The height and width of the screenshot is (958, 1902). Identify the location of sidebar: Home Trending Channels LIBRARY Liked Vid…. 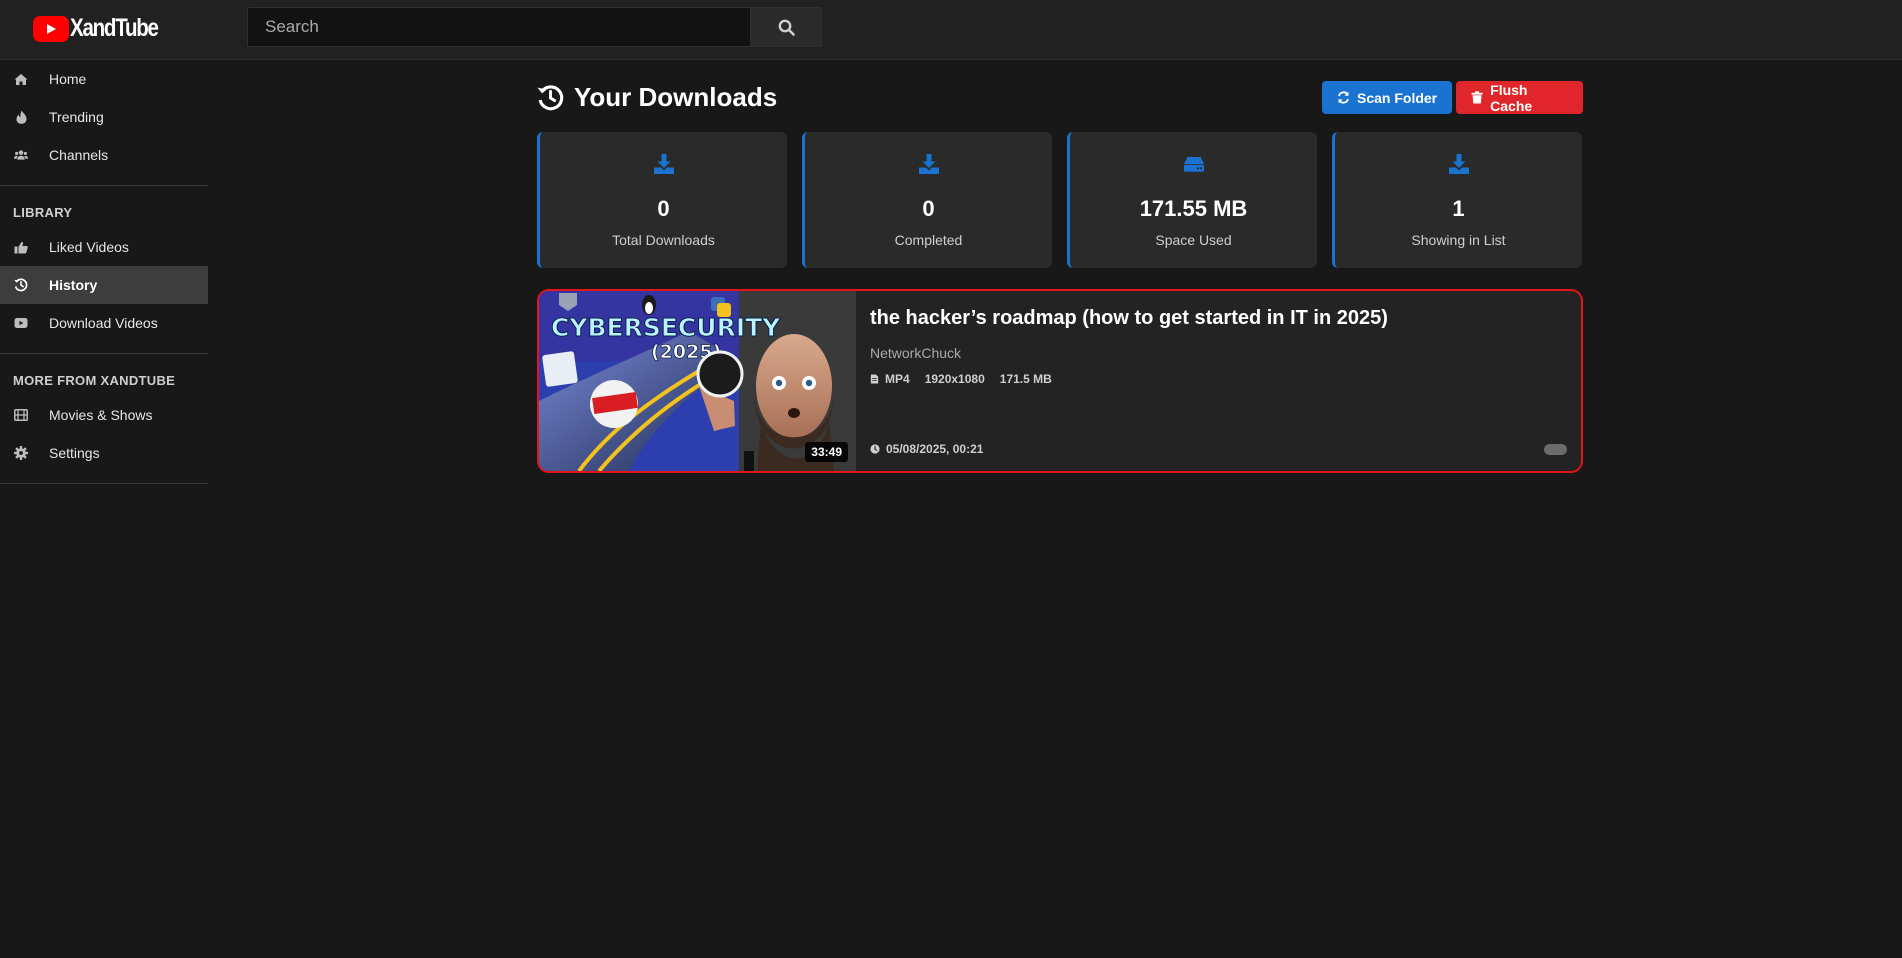
(104, 277).